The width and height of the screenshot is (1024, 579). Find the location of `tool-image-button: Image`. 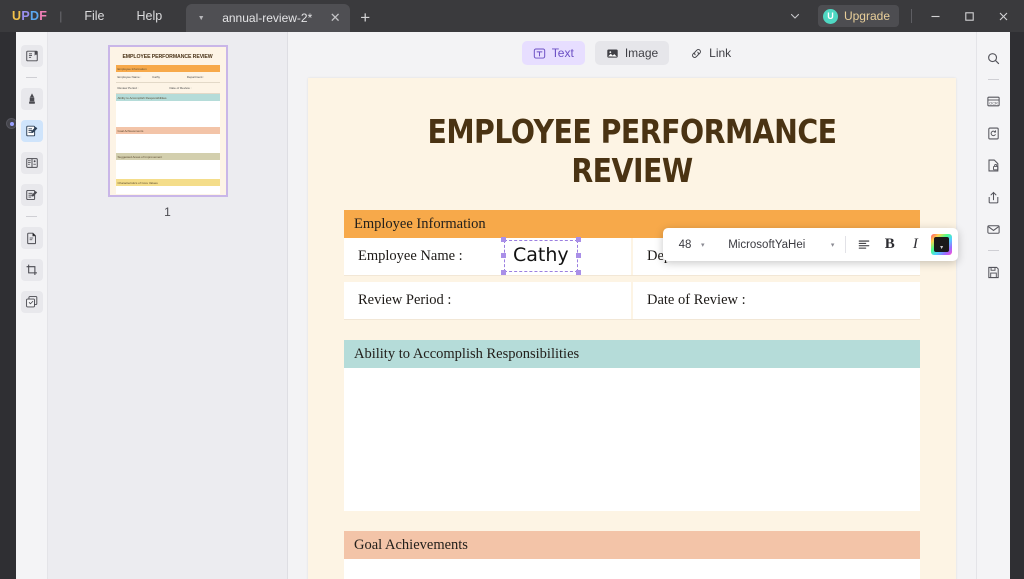

tool-image-button: Image is located at coordinates (632, 53).